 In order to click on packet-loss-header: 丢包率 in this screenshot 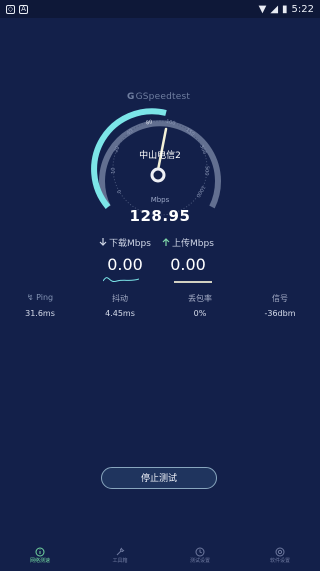, I will do `click(200, 298)`.